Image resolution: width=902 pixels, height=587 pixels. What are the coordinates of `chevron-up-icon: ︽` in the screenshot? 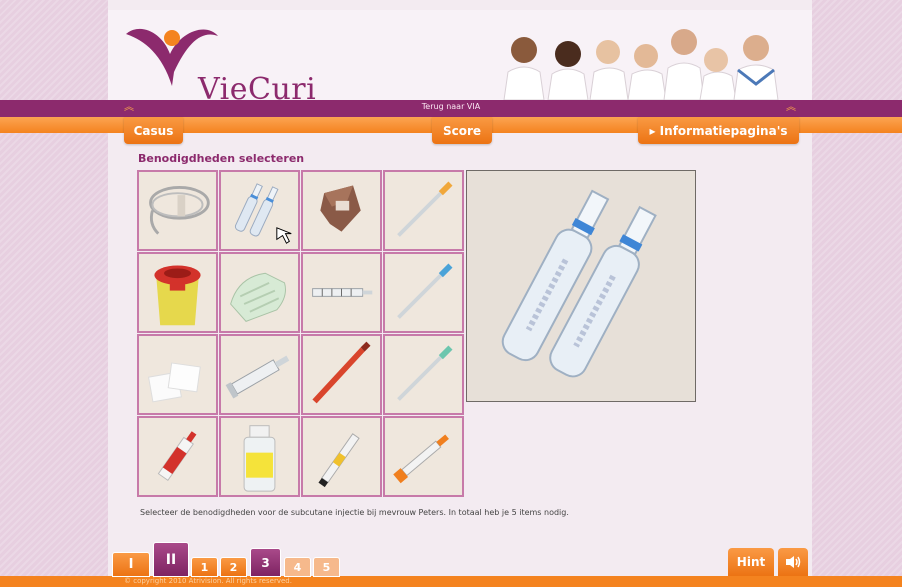 It's located at (791, 107).